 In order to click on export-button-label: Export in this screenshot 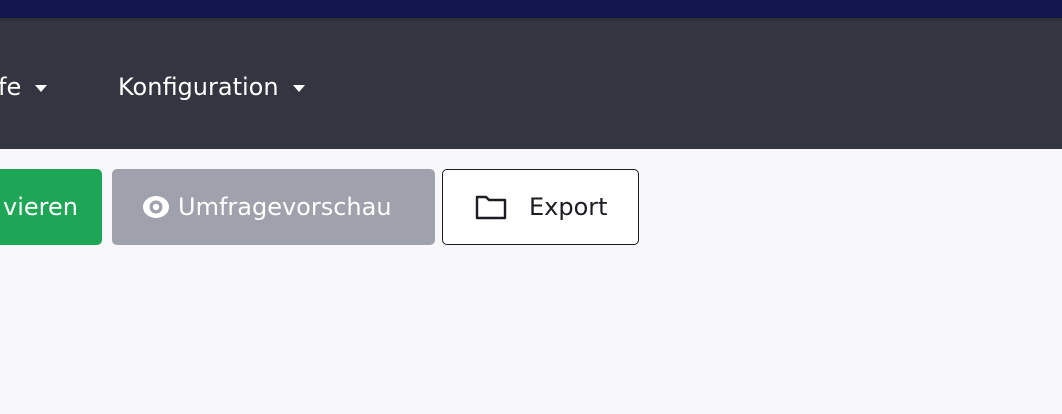, I will do `click(568, 207)`.